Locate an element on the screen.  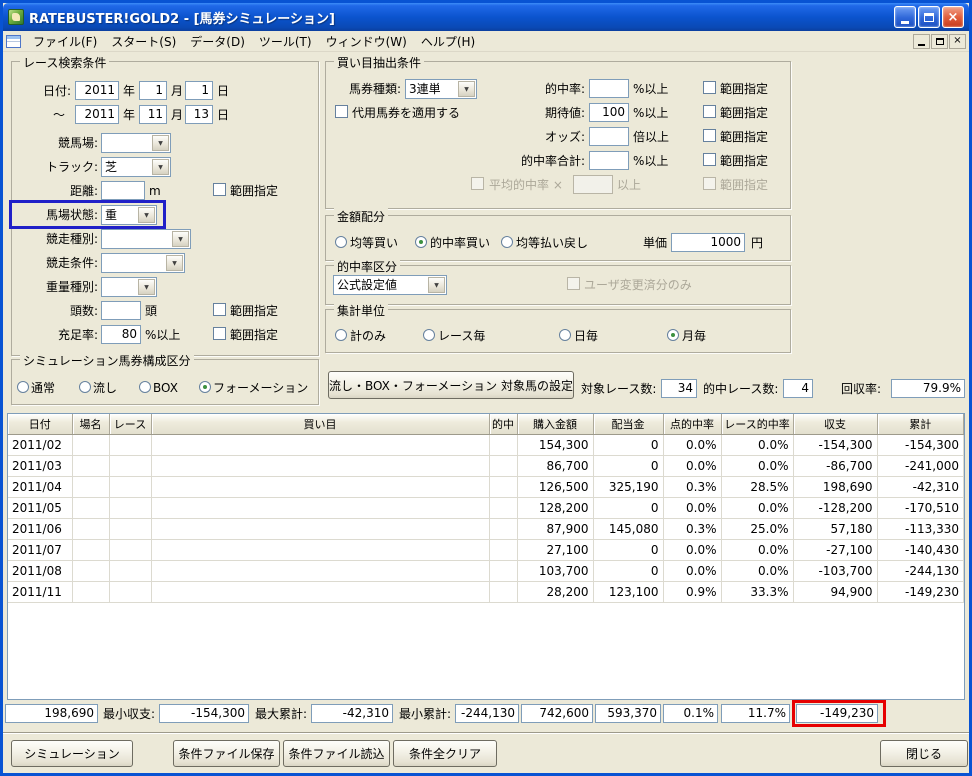
date-to-year-field: 2011 is located at coordinates (97, 114).